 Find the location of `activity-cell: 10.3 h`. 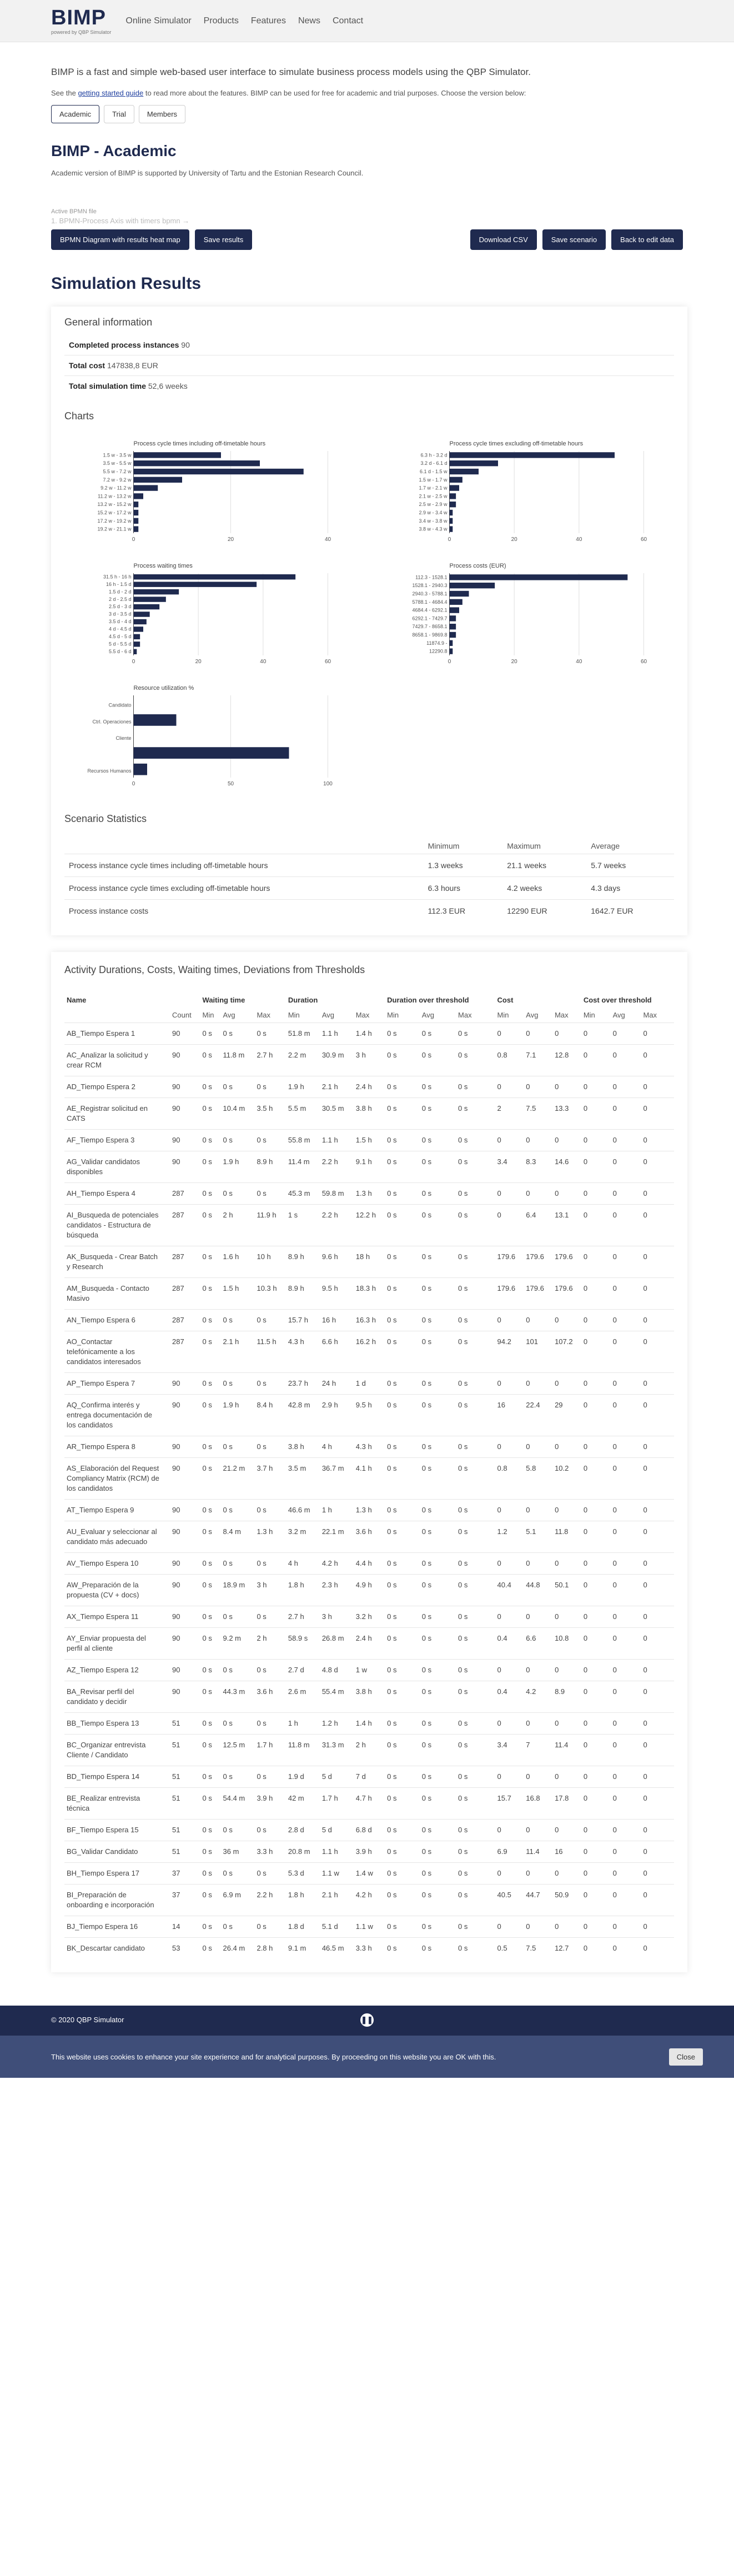

activity-cell: 10.3 h is located at coordinates (270, 1293).